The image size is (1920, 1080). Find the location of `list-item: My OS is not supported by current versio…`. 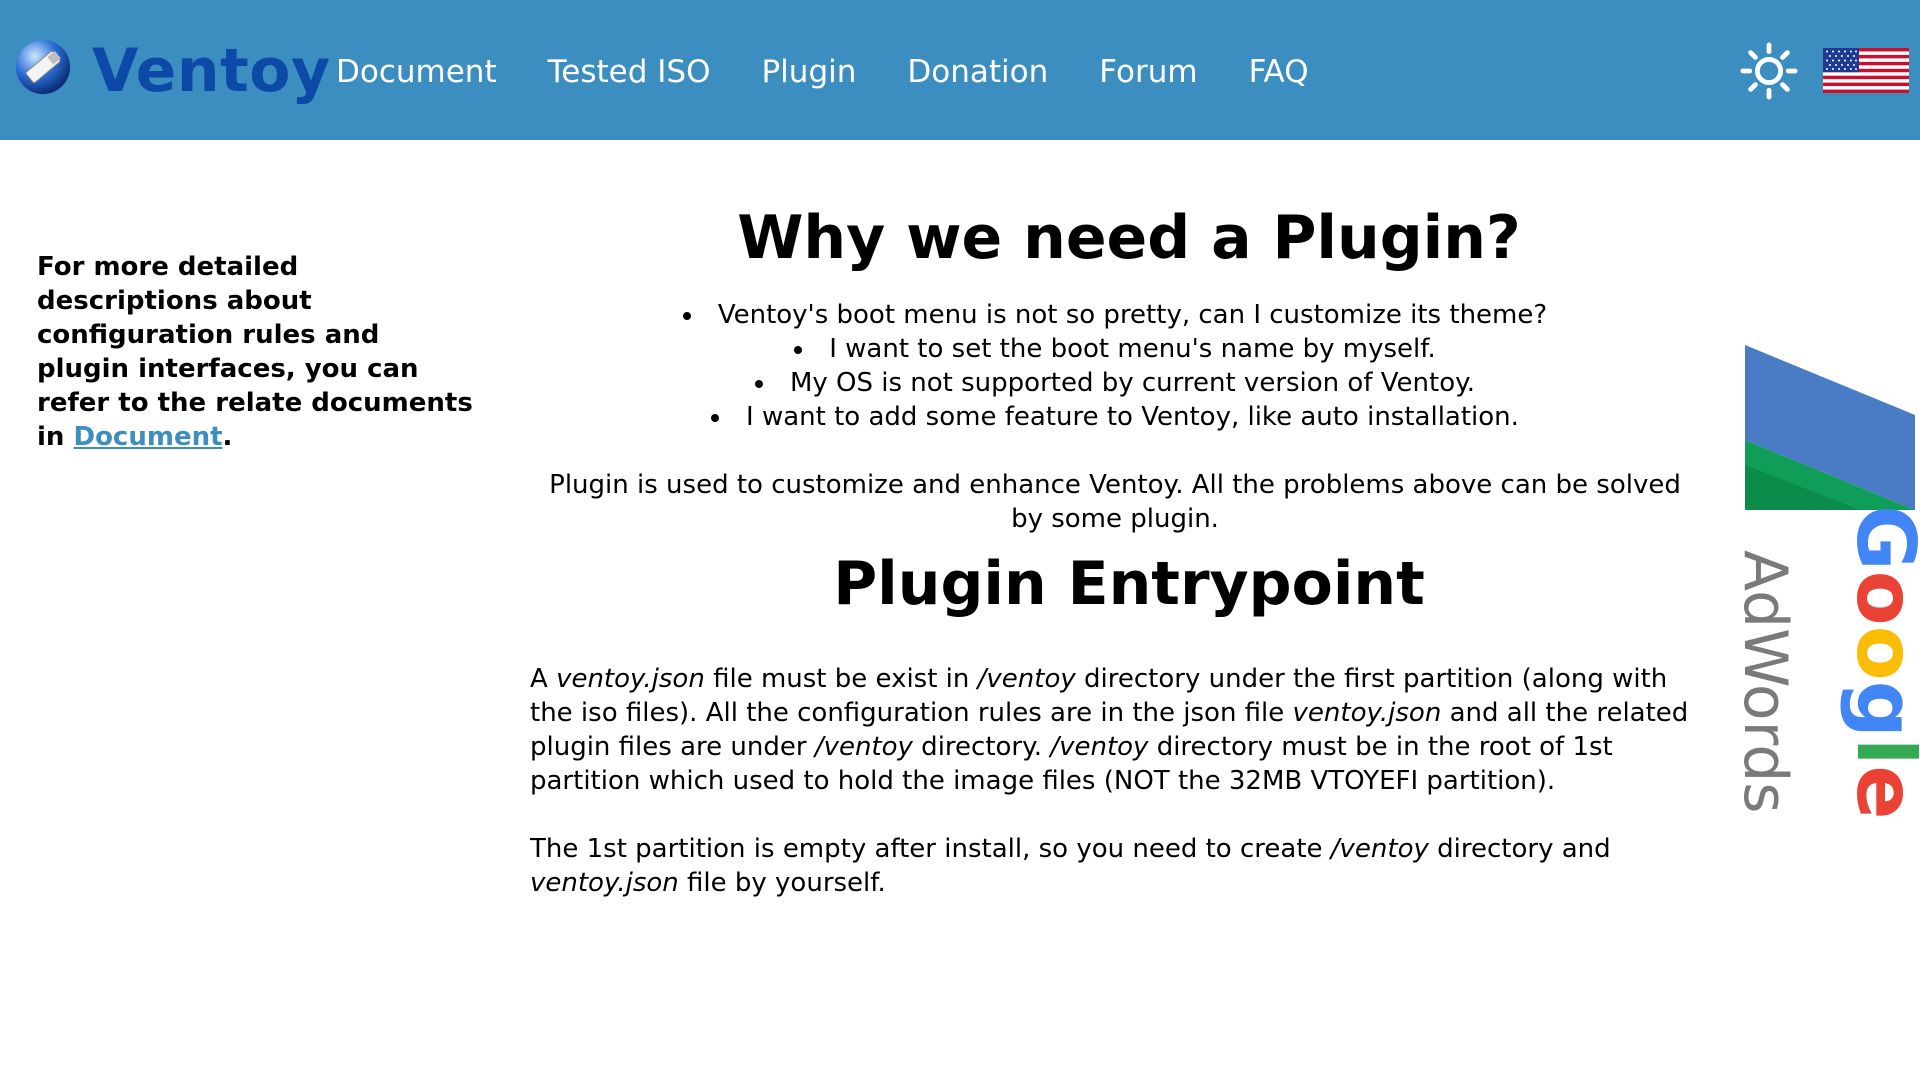

list-item: My OS is not supported by current versio… is located at coordinates (1115, 383).